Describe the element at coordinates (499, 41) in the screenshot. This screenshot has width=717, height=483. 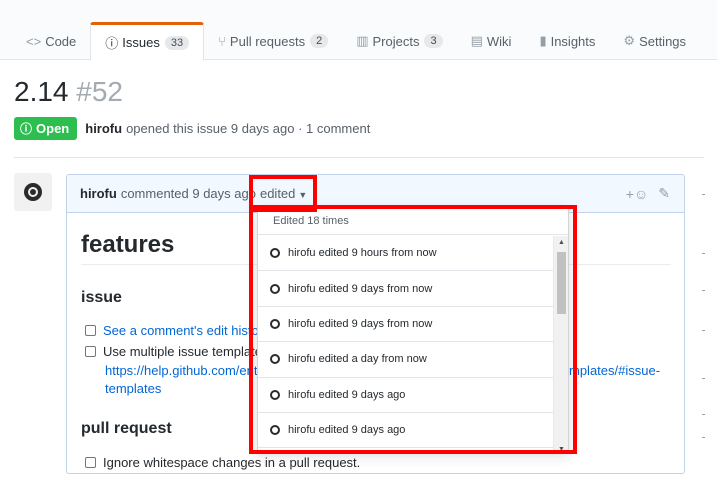
I see `tab-label: Wiki` at that location.